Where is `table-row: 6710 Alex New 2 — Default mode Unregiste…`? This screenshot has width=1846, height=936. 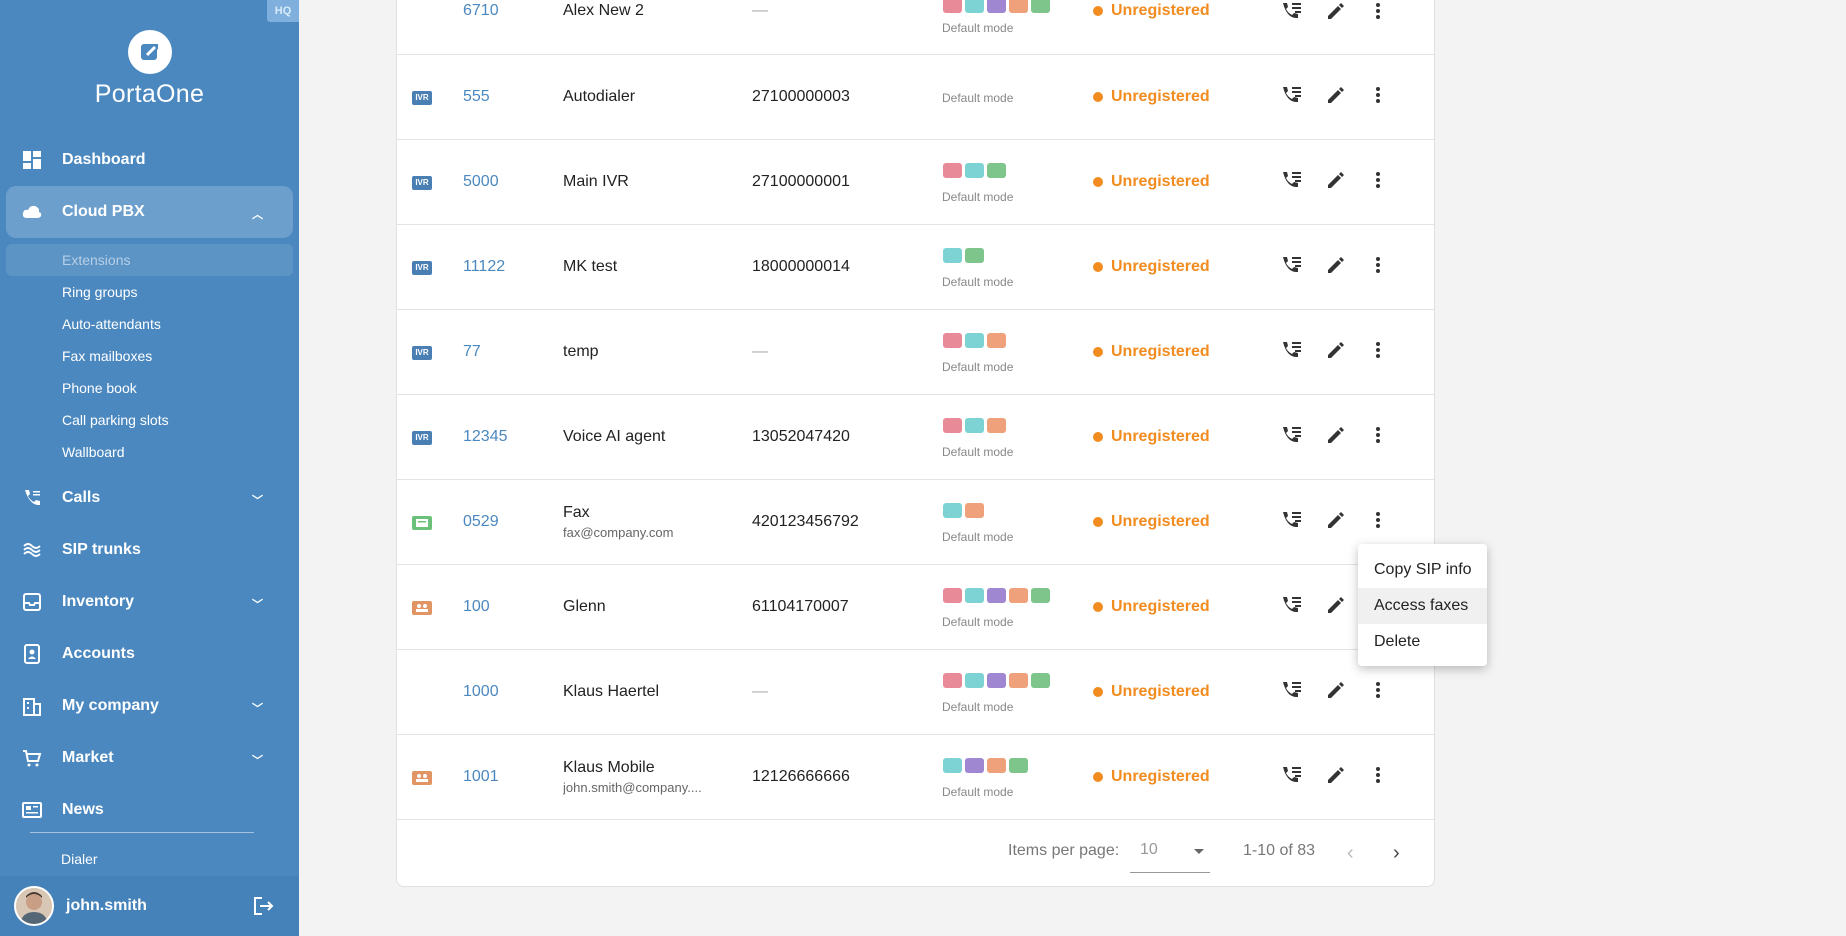 table-row: 6710 Alex New 2 — Default mode Unregiste… is located at coordinates (915, 27).